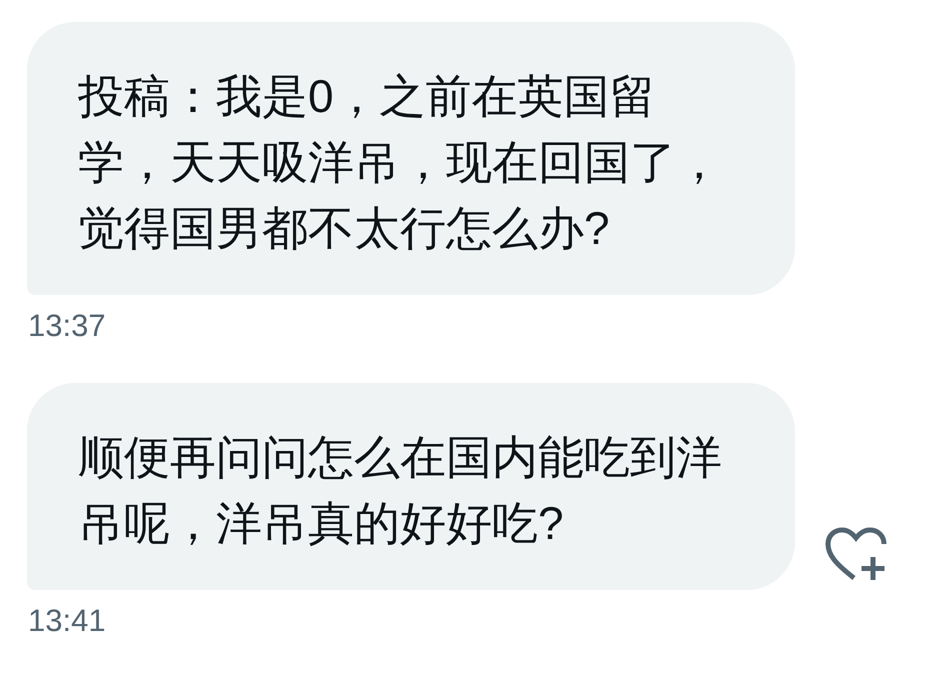 The height and width of the screenshot is (673, 945). I want to click on message-time: 13:41, so click(67, 621).